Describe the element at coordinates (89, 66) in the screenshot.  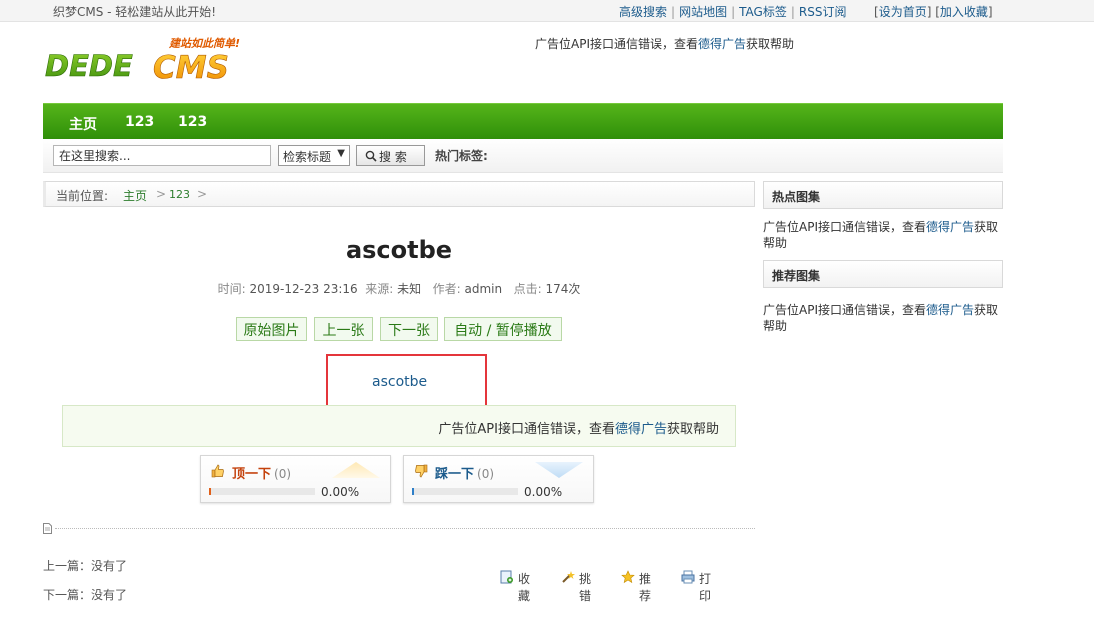
I see `svg-text: DEDE` at that location.